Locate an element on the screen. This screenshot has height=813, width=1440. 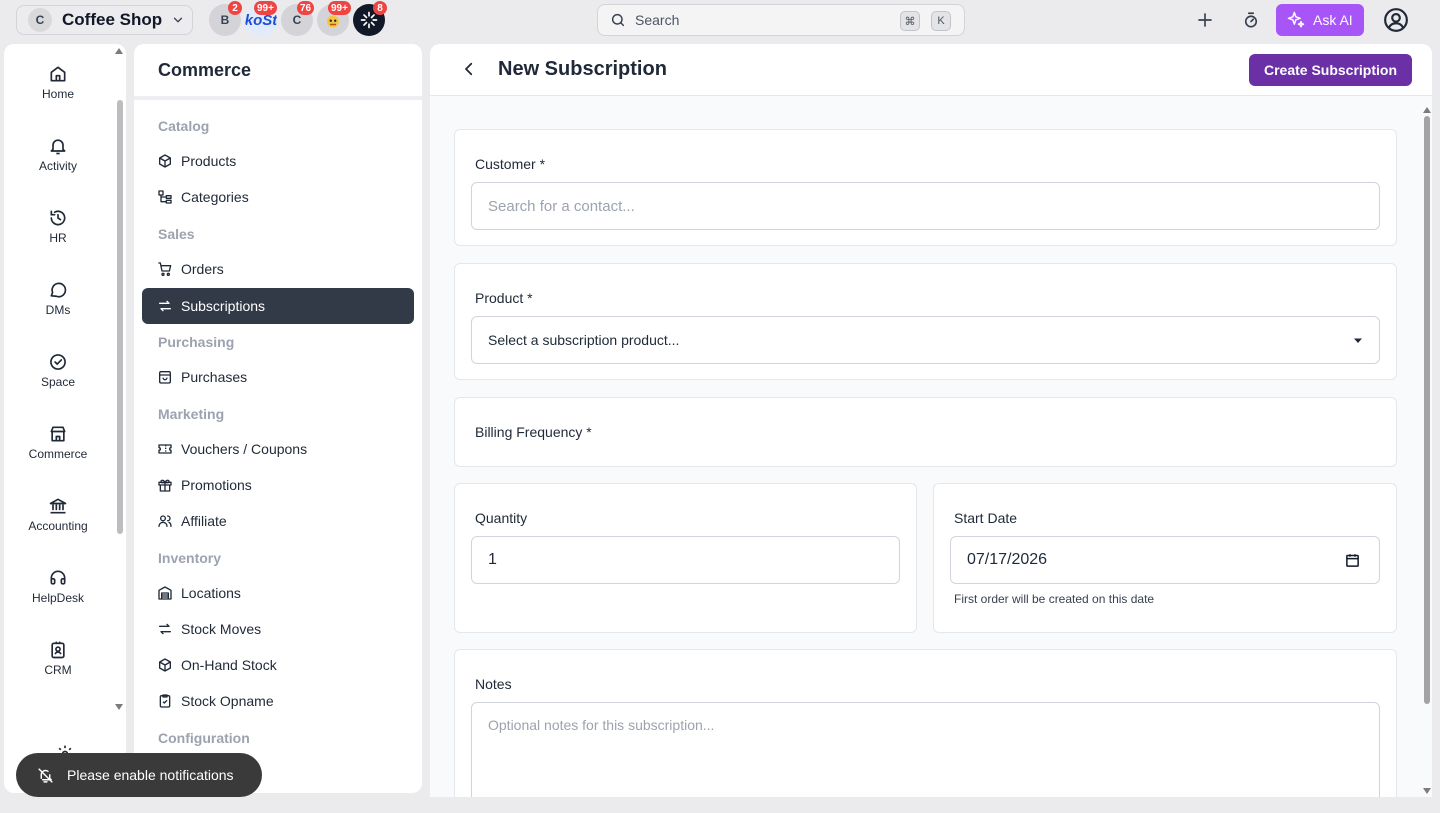
clipboard-check-icon is located at coordinates (165, 701).